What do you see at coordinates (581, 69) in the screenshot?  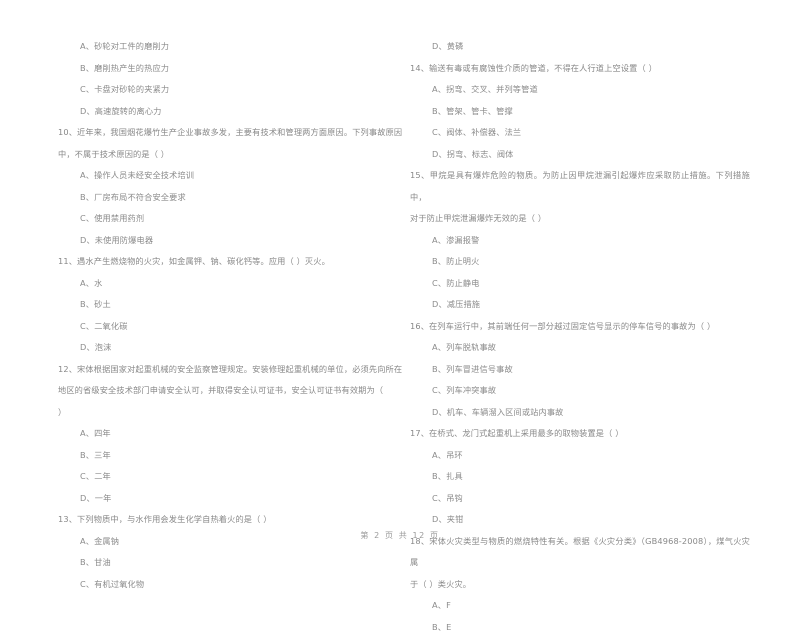 I see `question-stem-line: 14、输送有毒或有腐蚀性介质的管道，不得在人行道上空设置（ ）` at bounding box center [581, 69].